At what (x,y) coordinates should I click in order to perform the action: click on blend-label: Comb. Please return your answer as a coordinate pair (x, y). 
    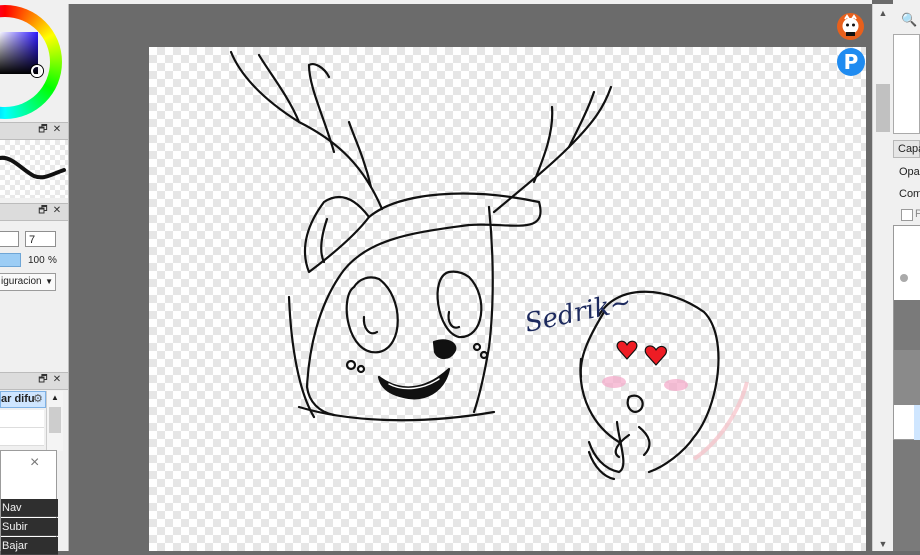
    Looking at the image, I should click on (909, 194).